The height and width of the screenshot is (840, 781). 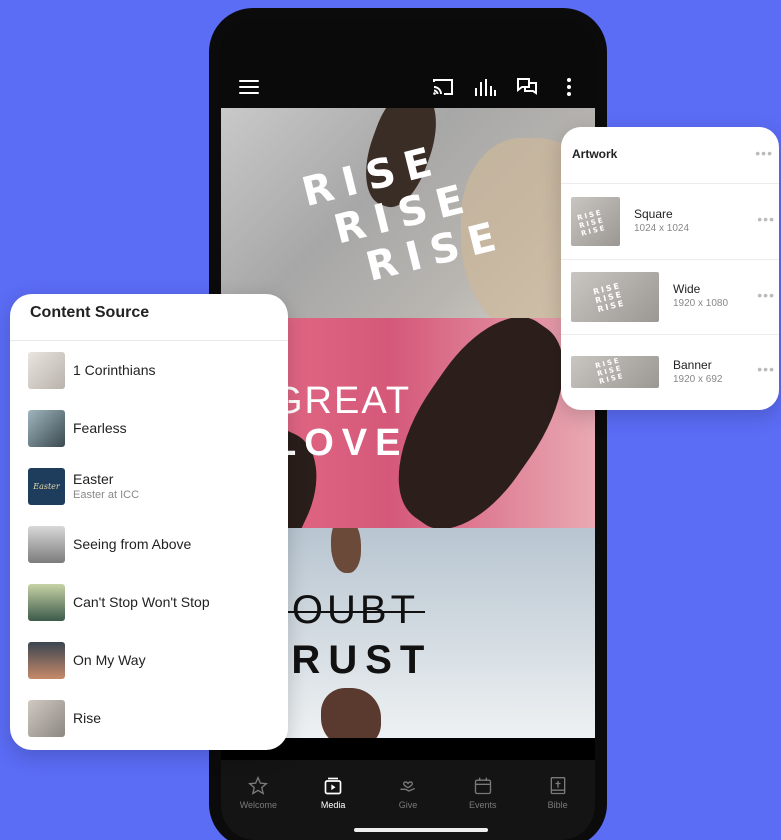 I want to click on audio-bars-icon, so click(x=485, y=87).